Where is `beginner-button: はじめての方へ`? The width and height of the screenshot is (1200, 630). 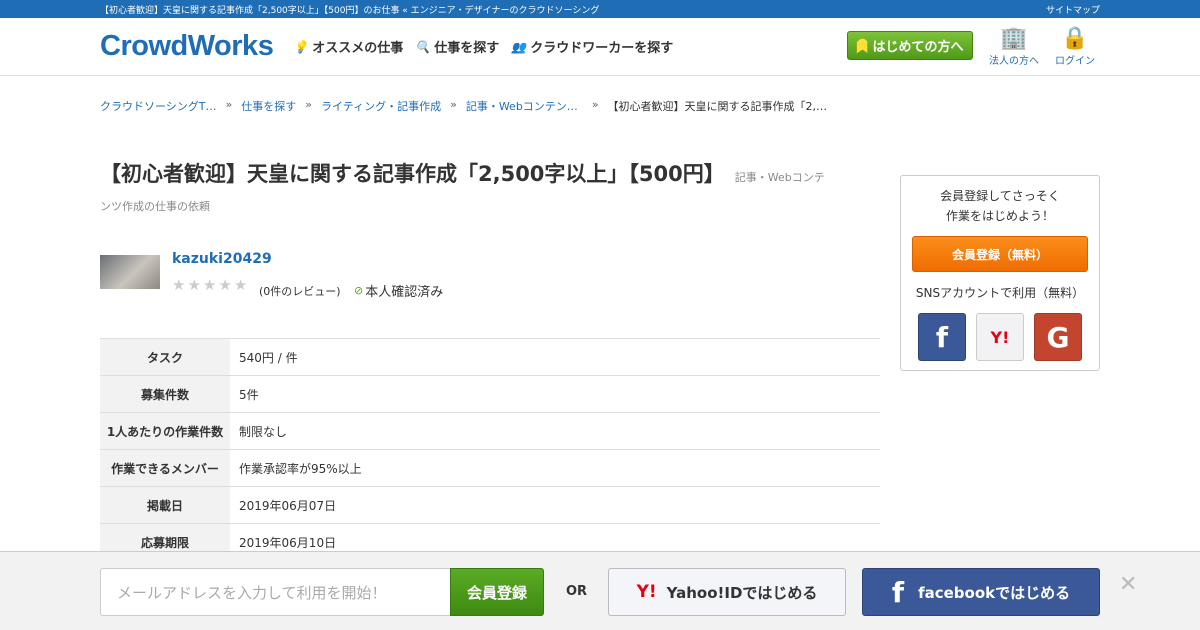 beginner-button: はじめての方へ is located at coordinates (910, 45).